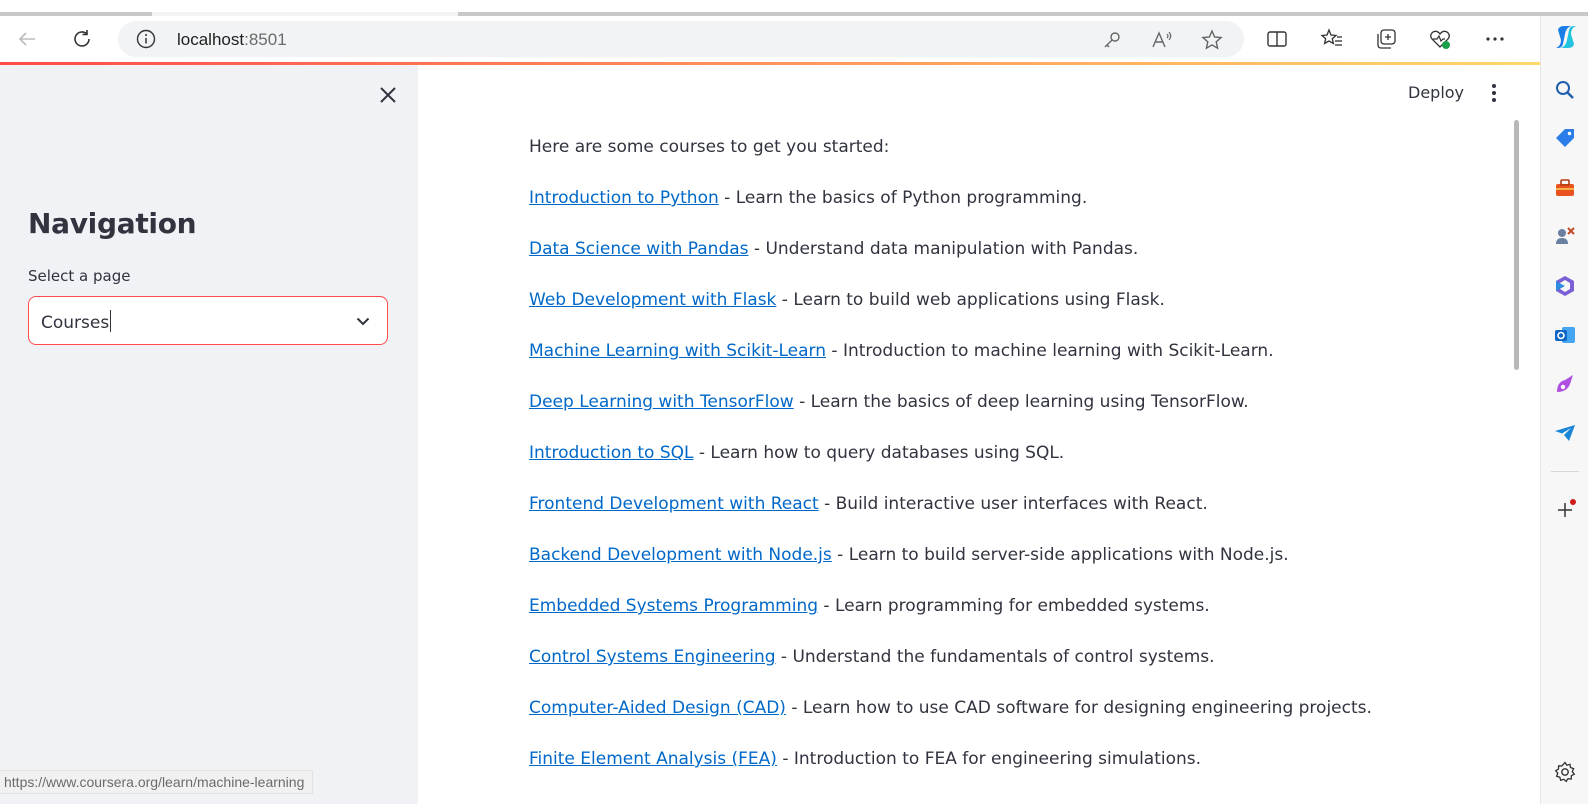 The image size is (1588, 804). Describe the element at coordinates (1332, 39) in the screenshot. I see `favorites-icon` at that location.